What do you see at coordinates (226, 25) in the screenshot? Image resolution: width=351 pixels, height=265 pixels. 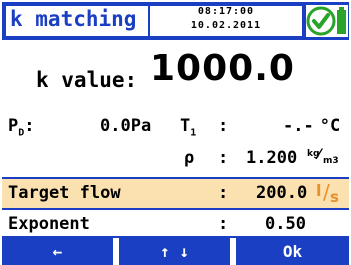 I see `clock-date: 10.02.2011` at bounding box center [226, 25].